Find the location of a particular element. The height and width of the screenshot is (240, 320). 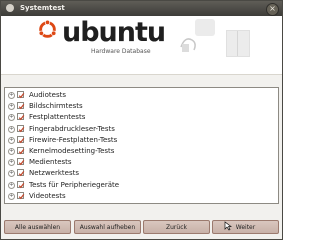

mouse-pointer-icon is located at coordinates (228, 226).